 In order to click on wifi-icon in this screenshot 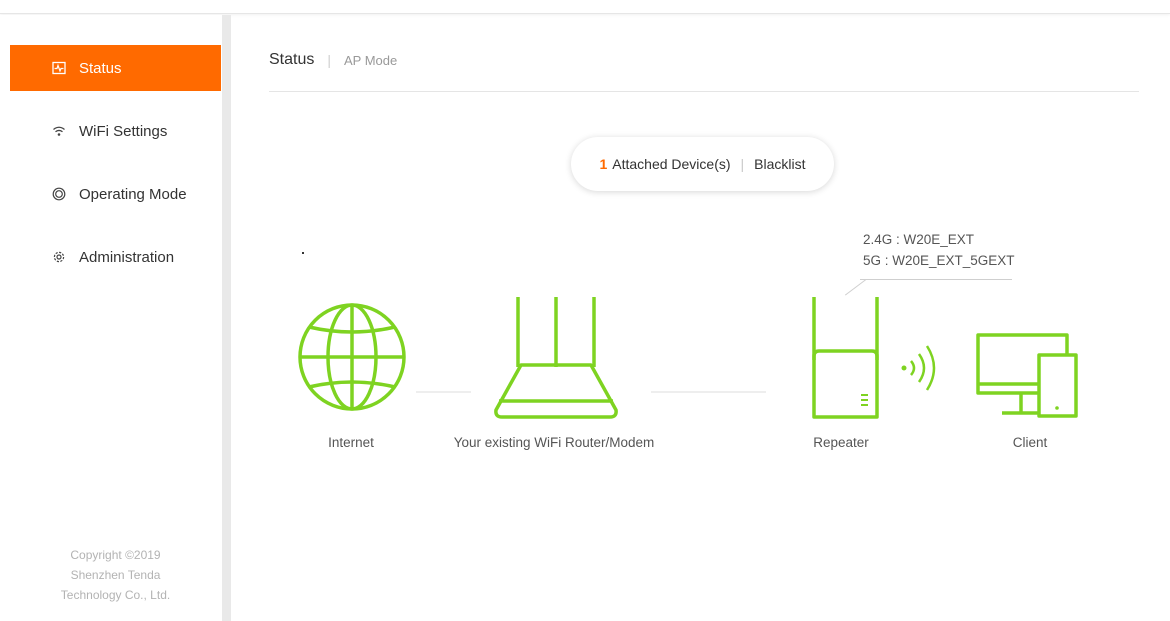, I will do `click(59, 131)`.